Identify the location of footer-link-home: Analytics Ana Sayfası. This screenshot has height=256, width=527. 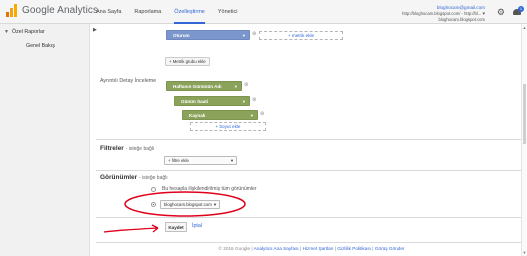
(276, 248).